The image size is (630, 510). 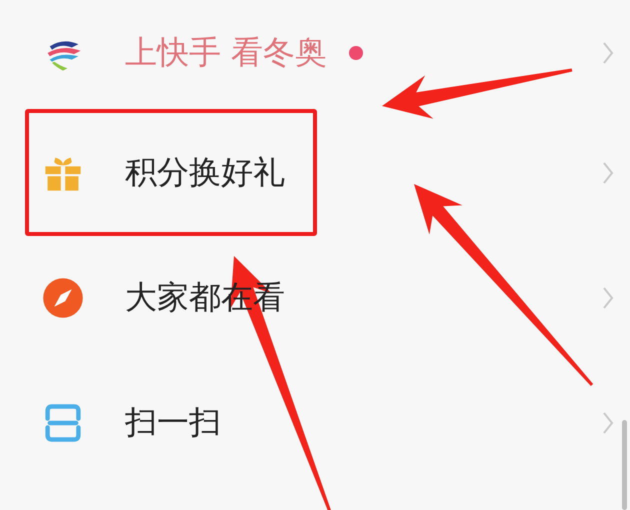 What do you see at coordinates (173, 422) in the screenshot?
I see `menu-item: 扫一扫` at bounding box center [173, 422].